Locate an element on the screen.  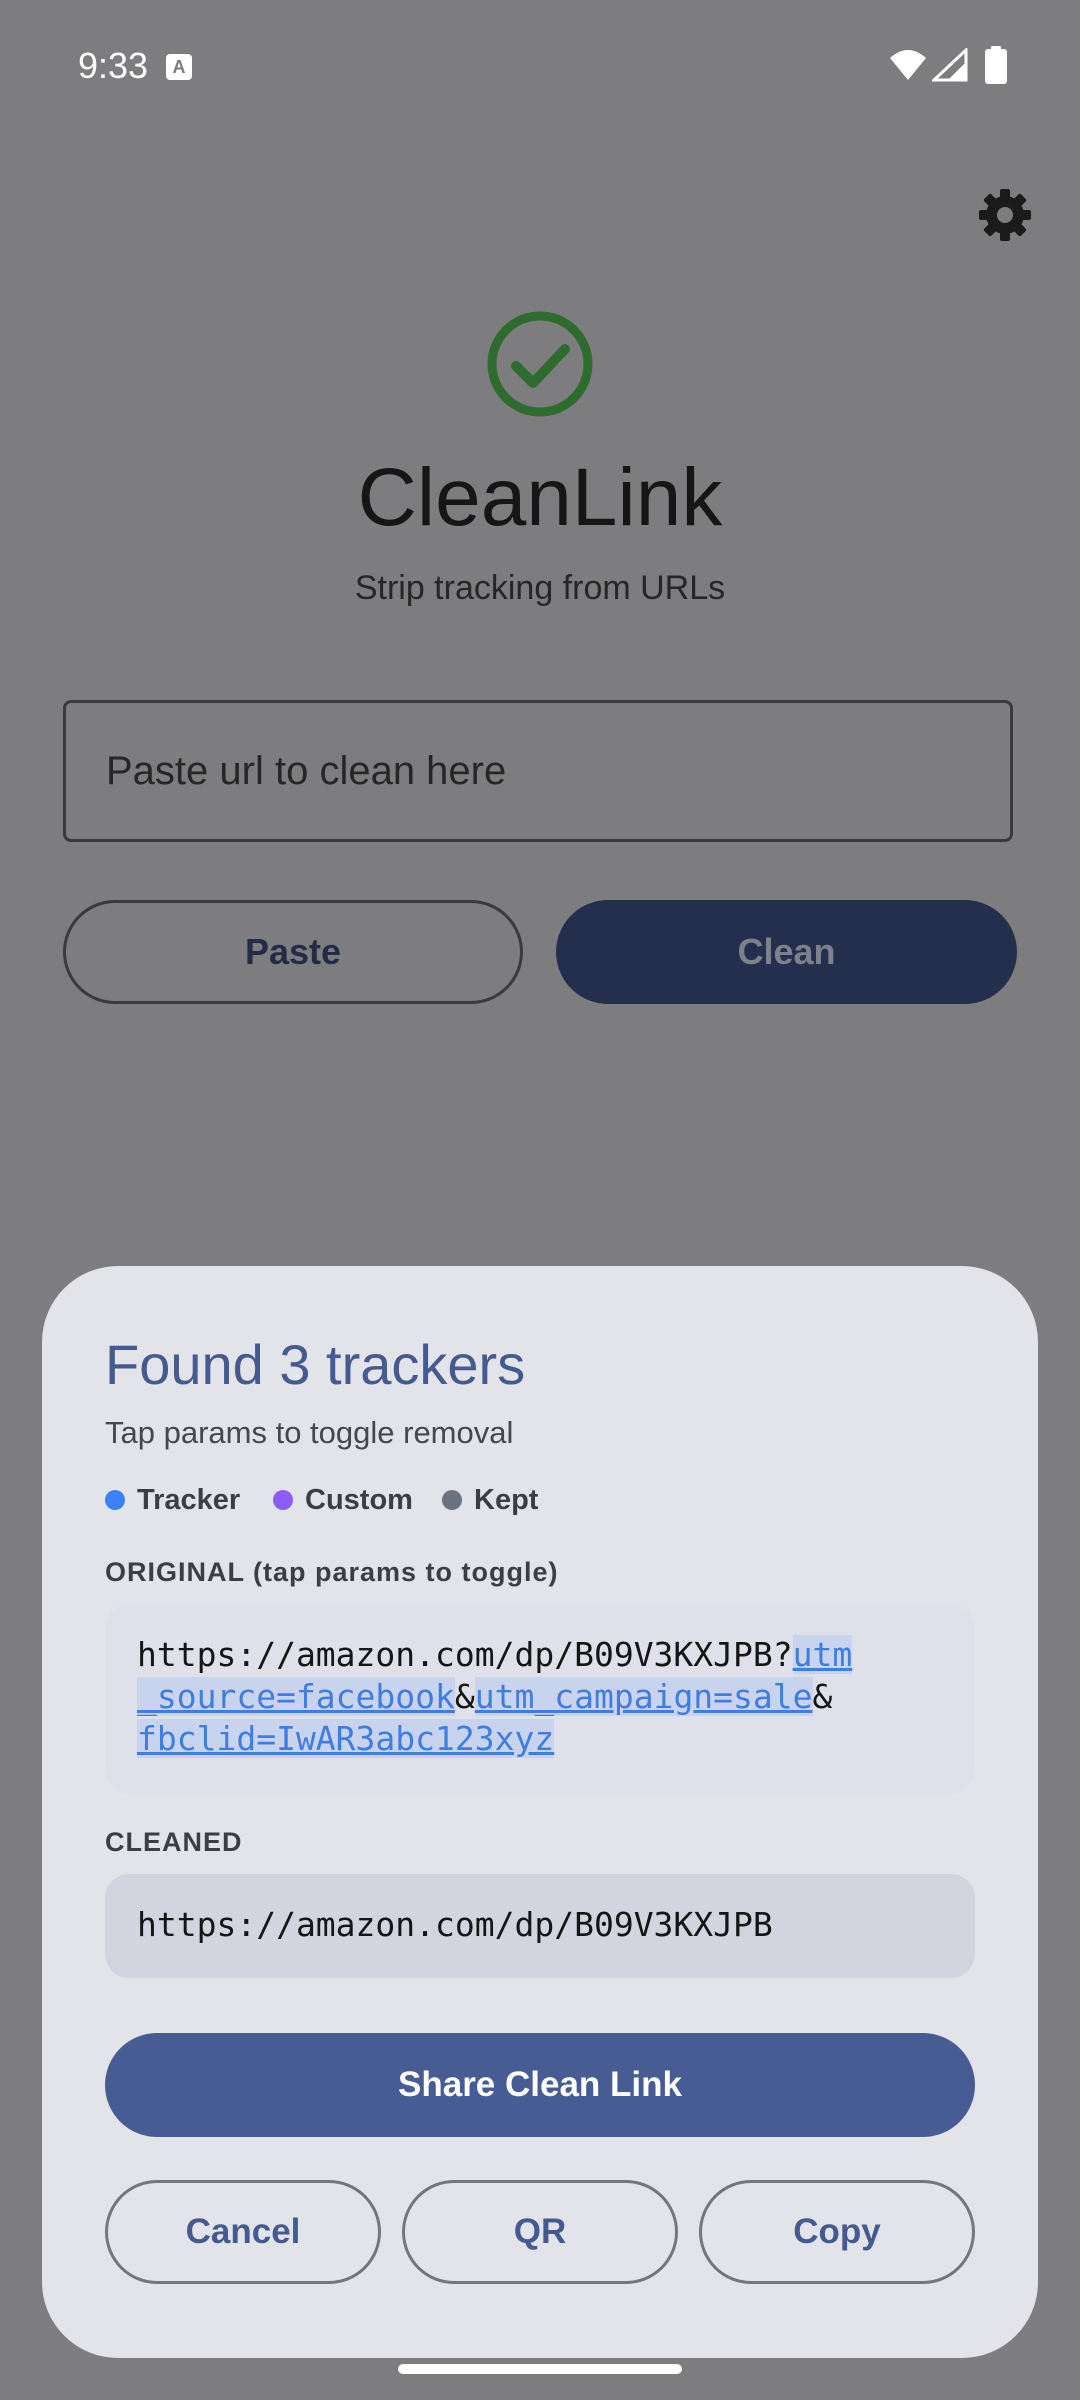
qr-button: QR is located at coordinates (540, 2232).